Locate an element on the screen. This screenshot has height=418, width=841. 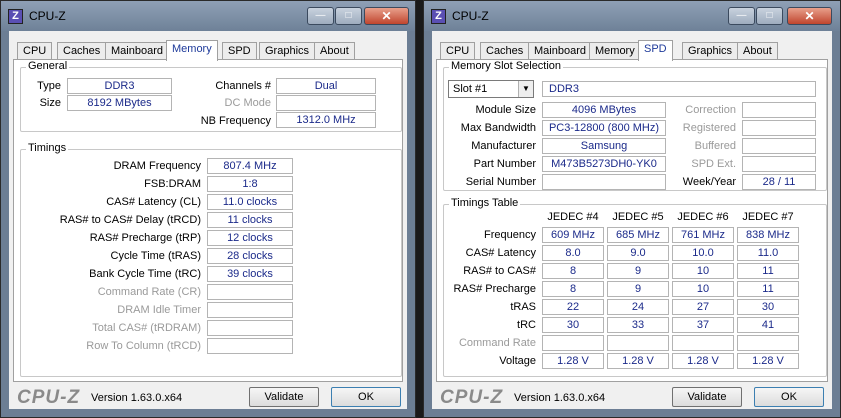
timing-cell: 10.0 is located at coordinates (703, 253).